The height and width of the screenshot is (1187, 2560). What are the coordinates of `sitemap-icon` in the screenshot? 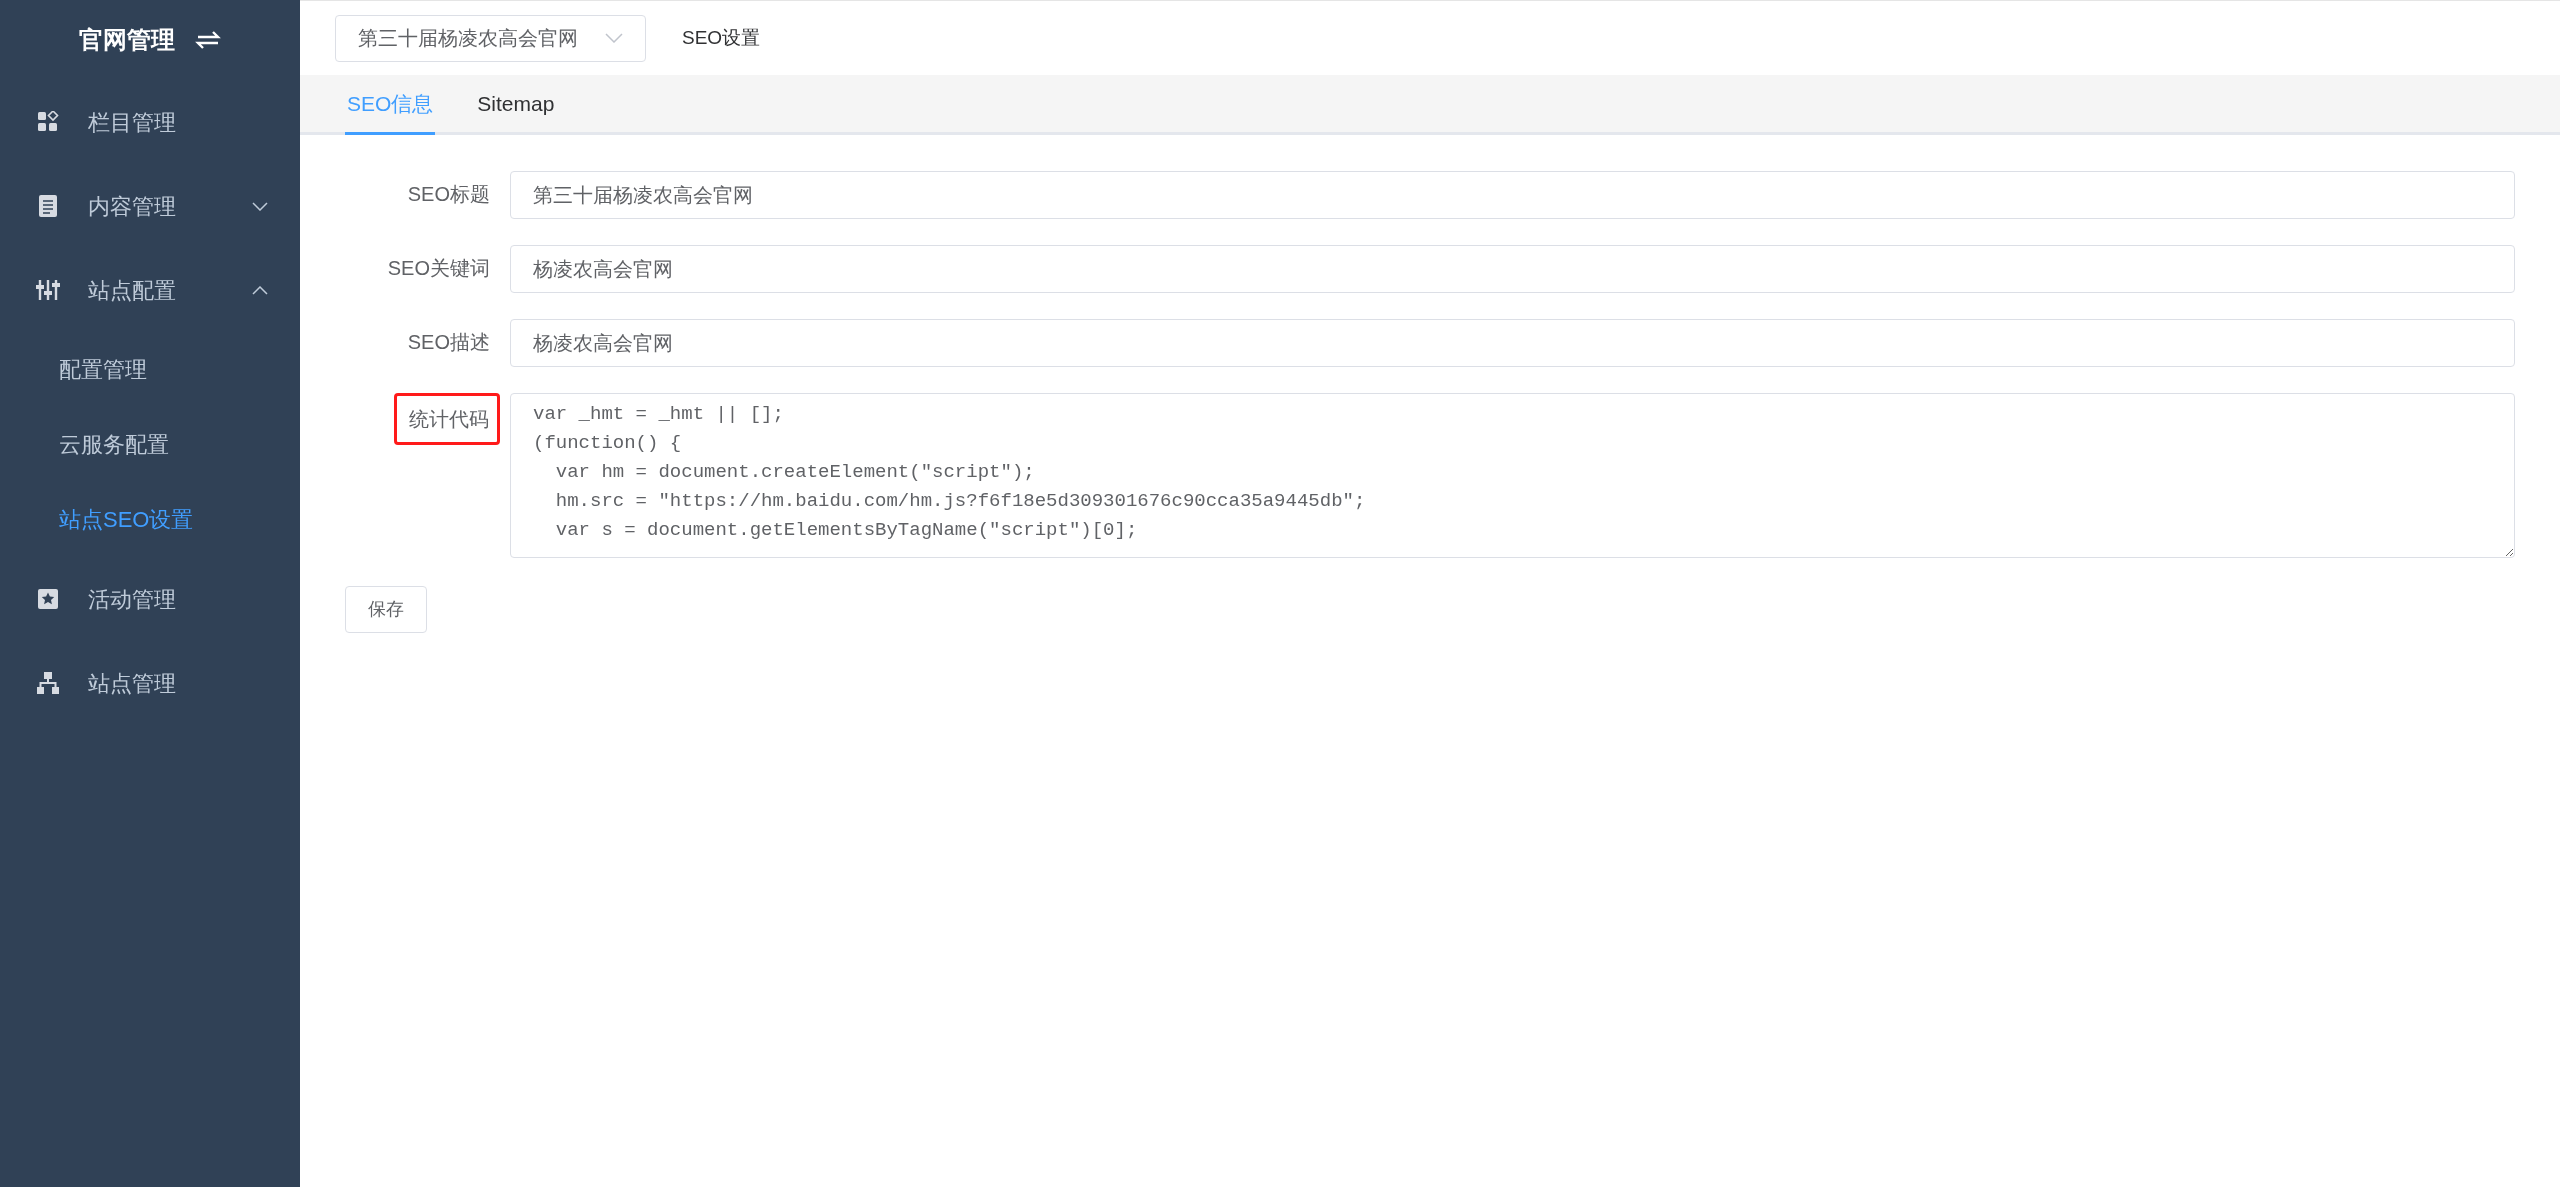 It's located at (48, 683).